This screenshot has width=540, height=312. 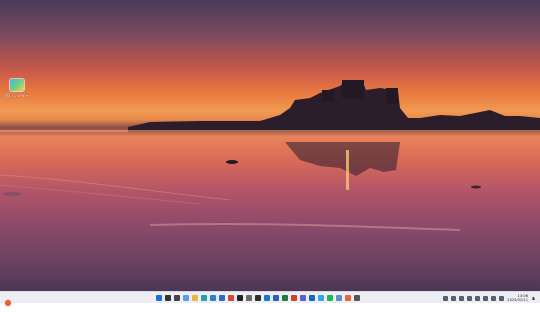 I want to click on calculator-icon, so click(x=357, y=298).